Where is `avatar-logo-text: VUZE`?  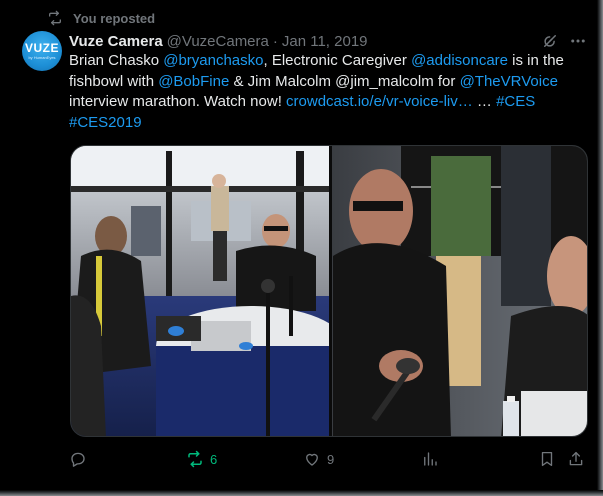
avatar-logo-text: VUZE is located at coordinates (41, 48).